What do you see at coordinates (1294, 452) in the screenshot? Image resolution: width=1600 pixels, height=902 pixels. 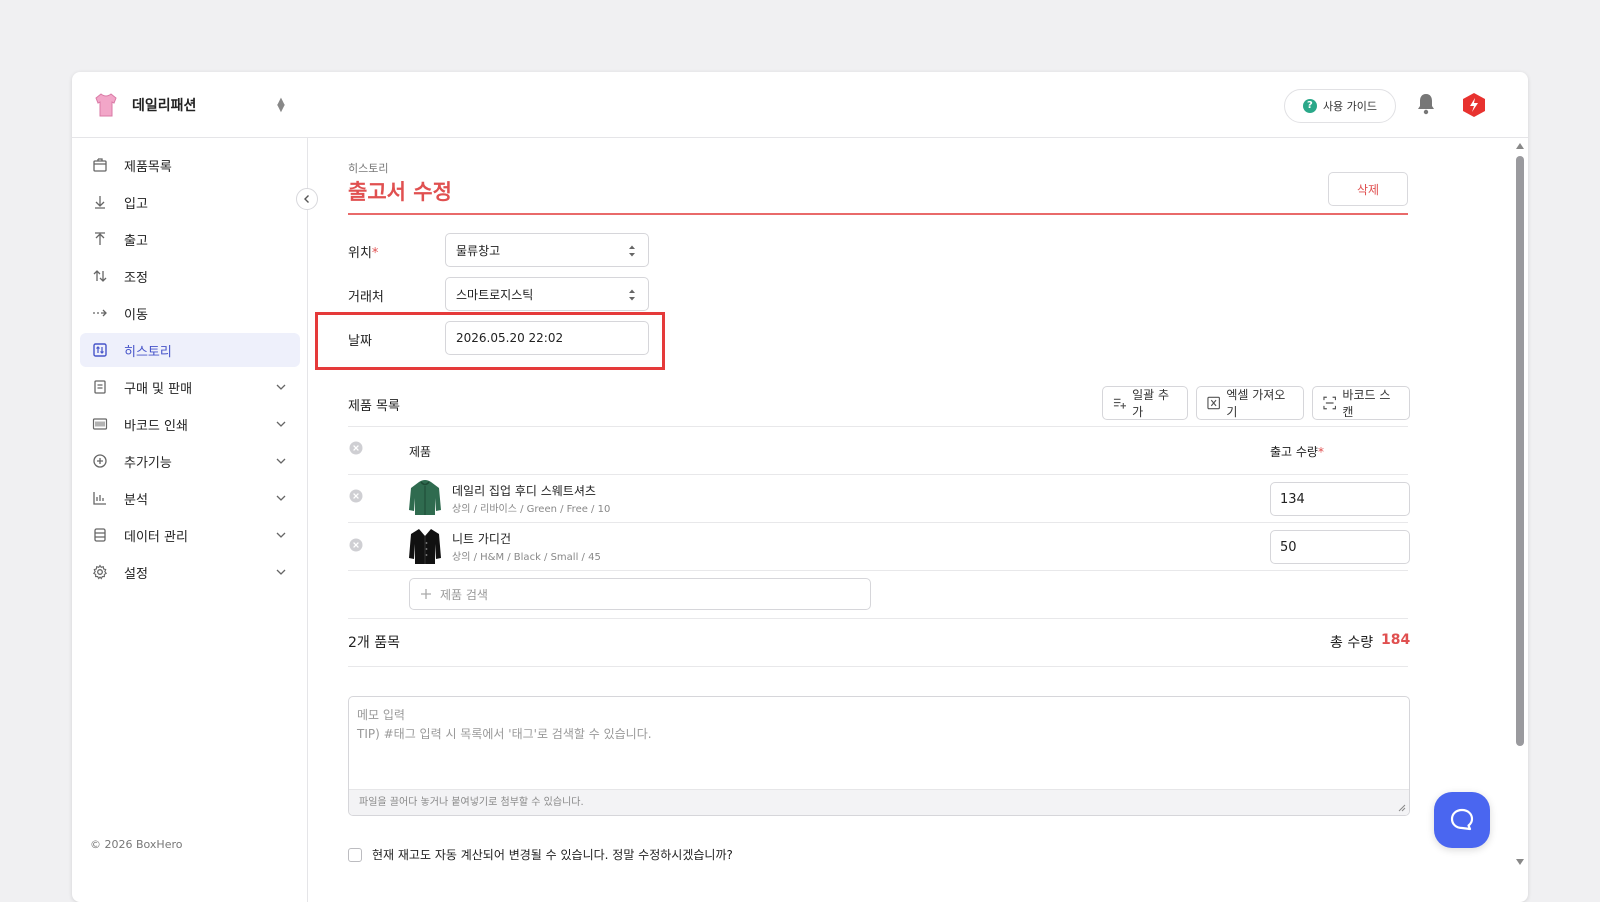 I see `column-header-qty-text: 출고 수량` at bounding box center [1294, 452].